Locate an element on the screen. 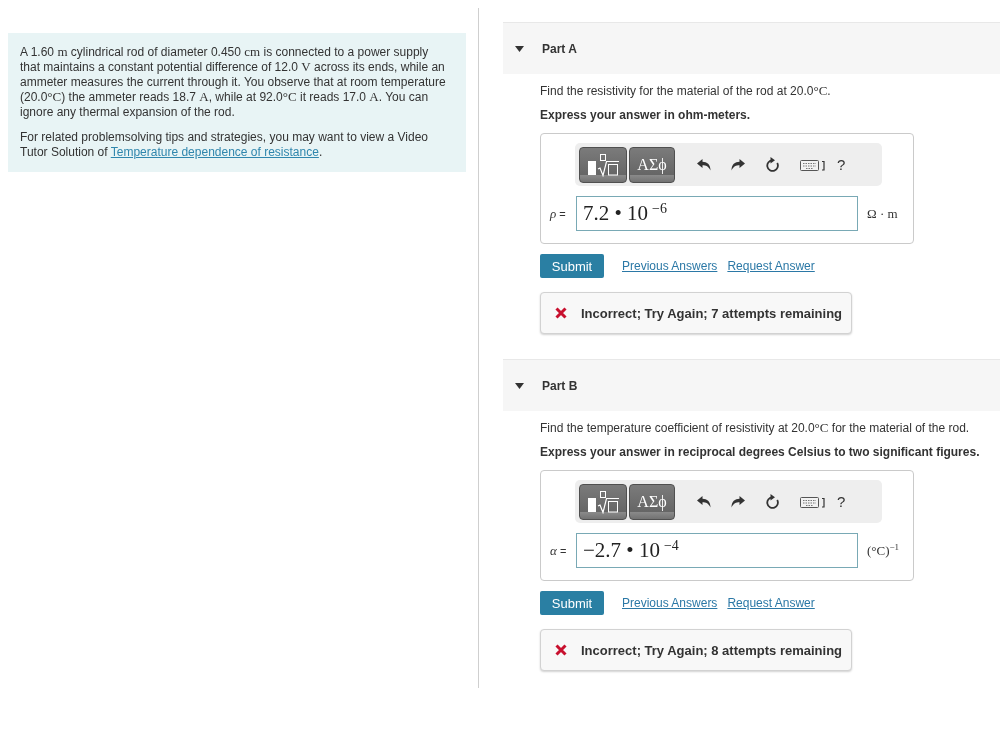 The width and height of the screenshot is (1008, 732). instruction-text: Express your answer in ohm-meters. is located at coordinates (646, 115).